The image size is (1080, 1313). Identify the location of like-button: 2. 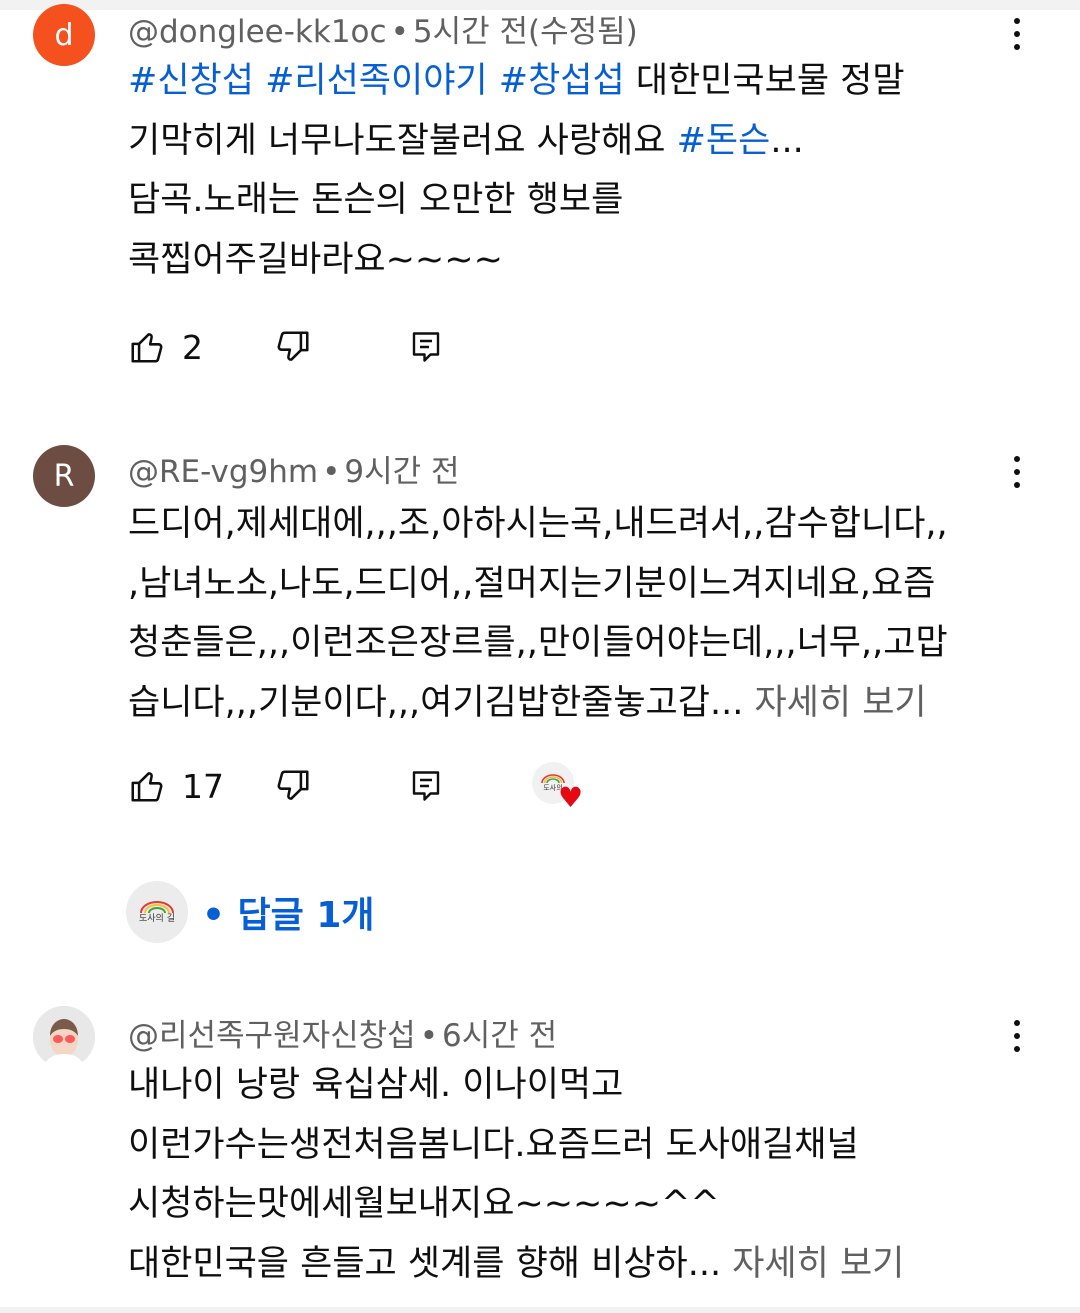
(165, 347).